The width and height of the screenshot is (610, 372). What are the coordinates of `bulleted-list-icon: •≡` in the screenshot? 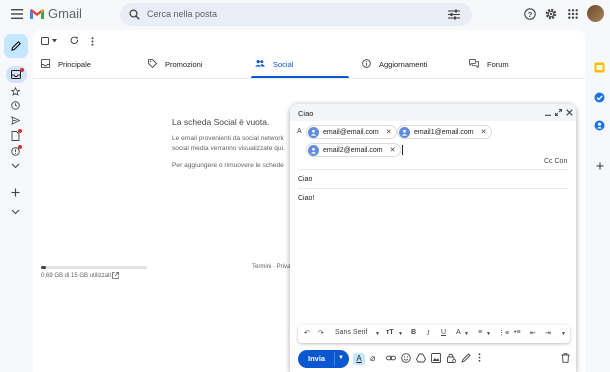 It's located at (517, 332).